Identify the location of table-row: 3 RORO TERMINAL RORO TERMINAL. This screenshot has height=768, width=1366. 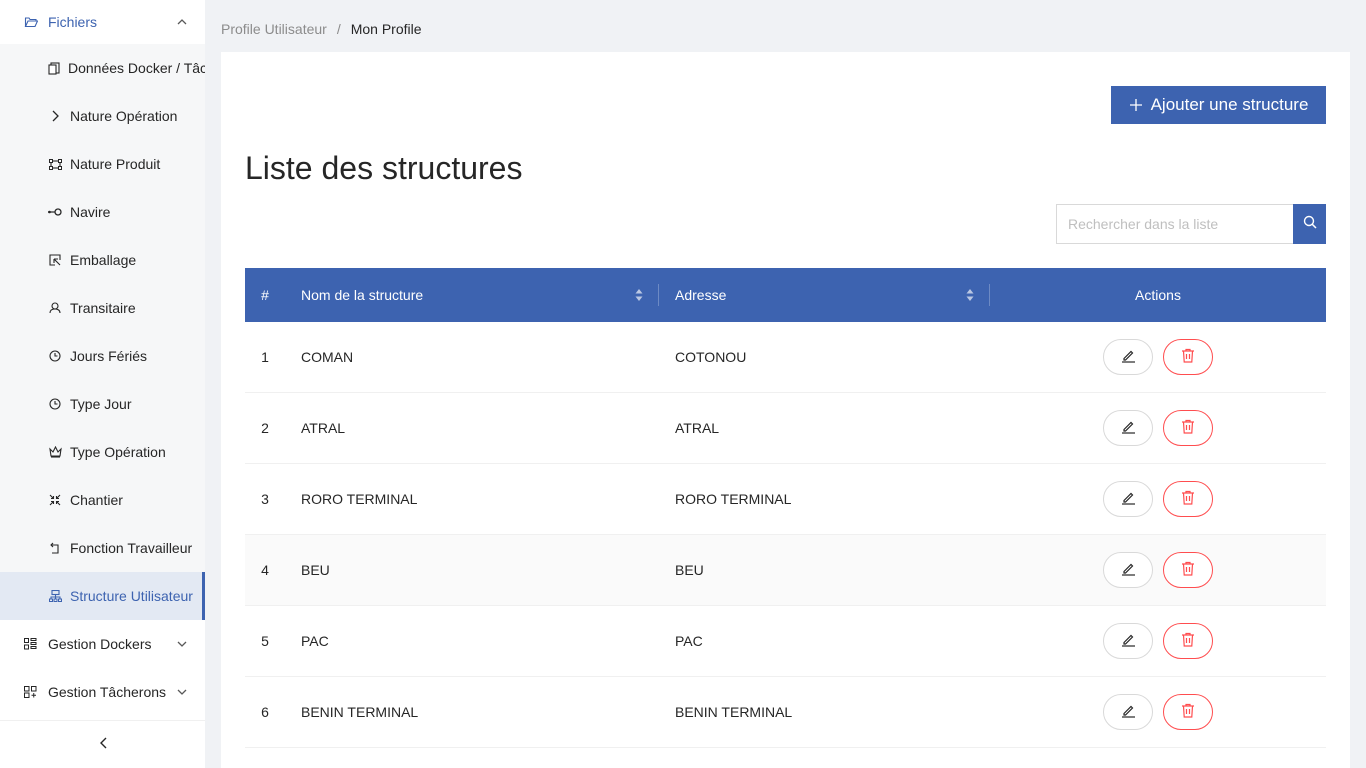
(785, 499).